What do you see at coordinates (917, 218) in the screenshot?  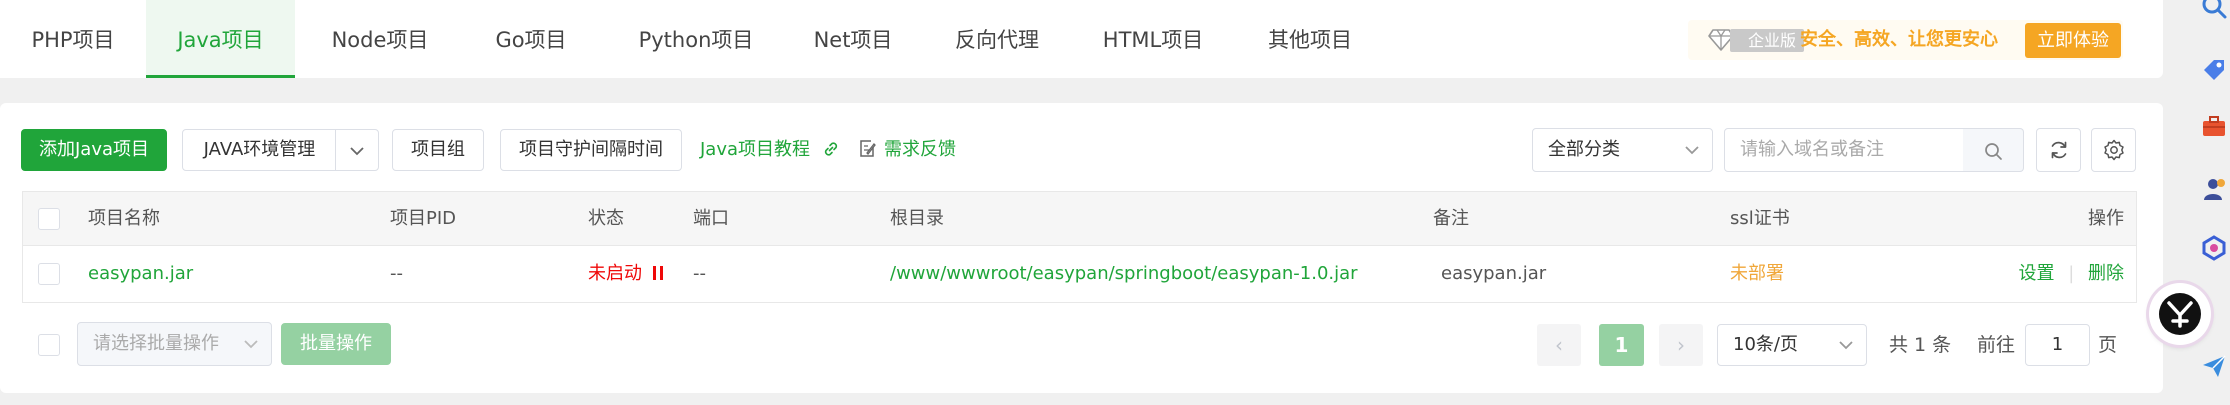 I see `header-root-dir: 根目录` at bounding box center [917, 218].